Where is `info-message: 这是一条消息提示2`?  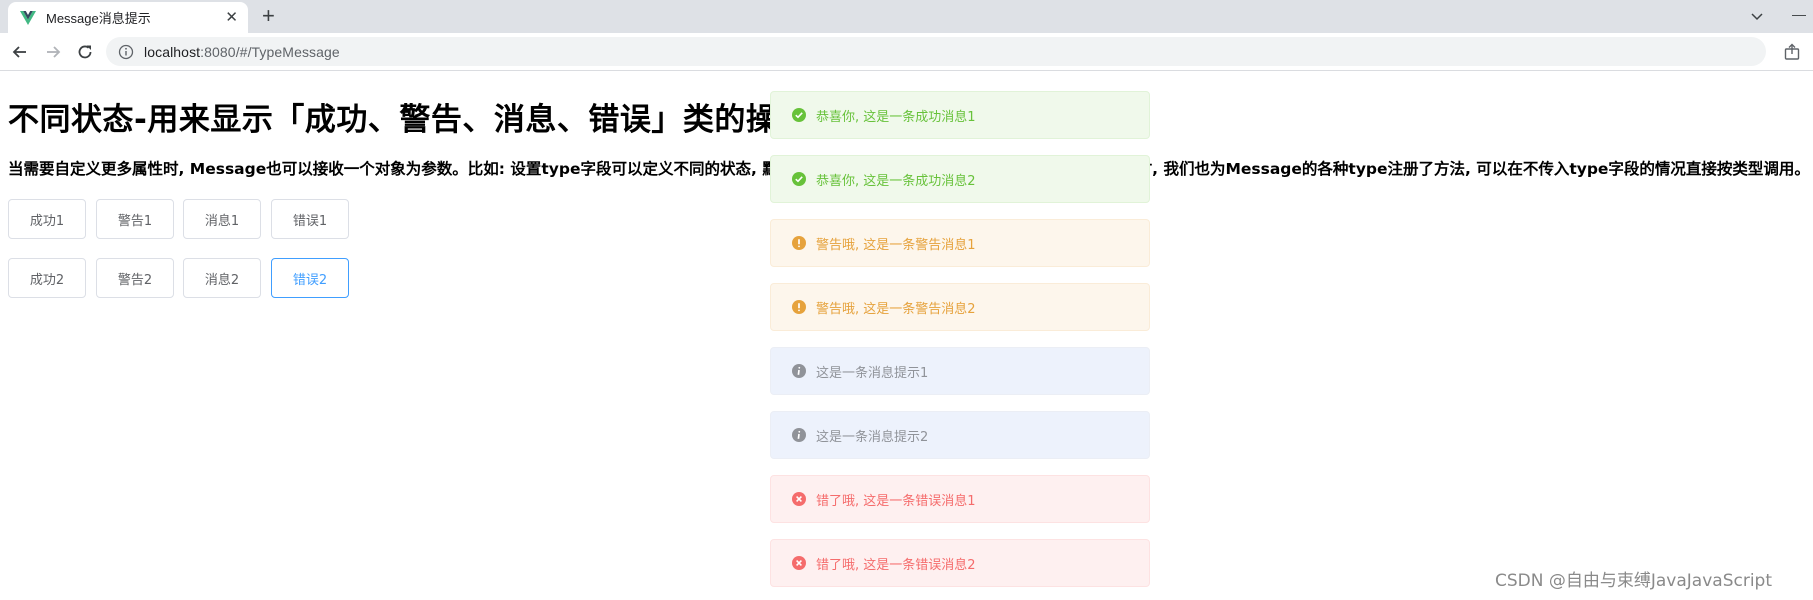 info-message: 这是一条消息提示2 is located at coordinates (960, 435).